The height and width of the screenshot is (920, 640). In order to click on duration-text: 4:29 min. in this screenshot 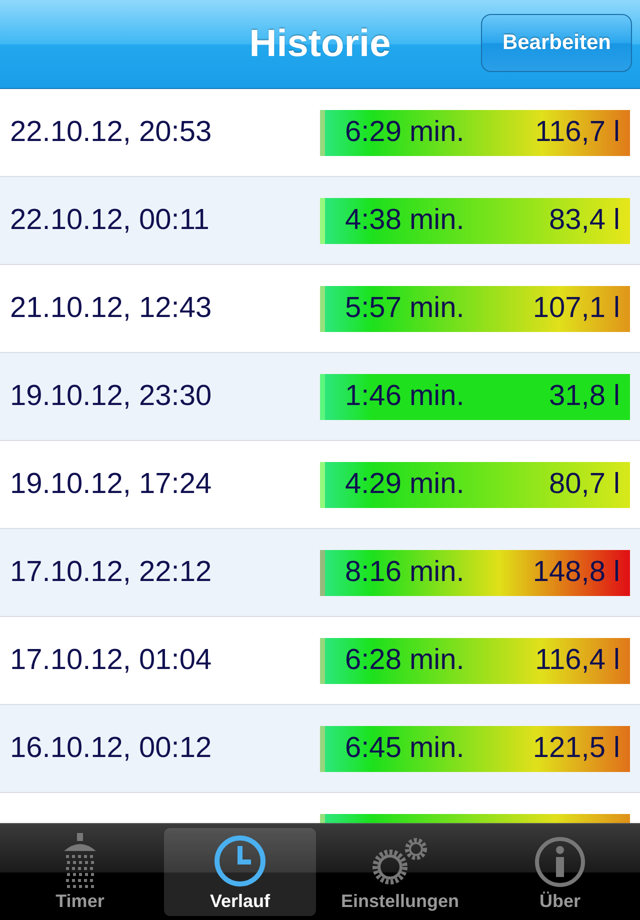, I will do `click(404, 484)`.